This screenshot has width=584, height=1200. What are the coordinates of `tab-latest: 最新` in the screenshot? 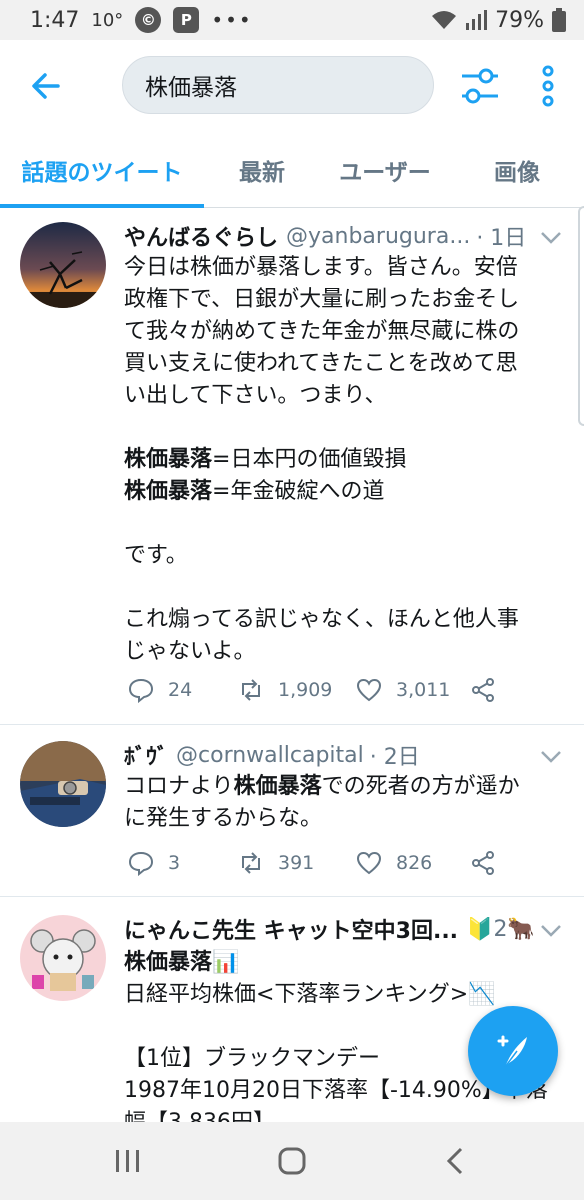 It's located at (262, 170).